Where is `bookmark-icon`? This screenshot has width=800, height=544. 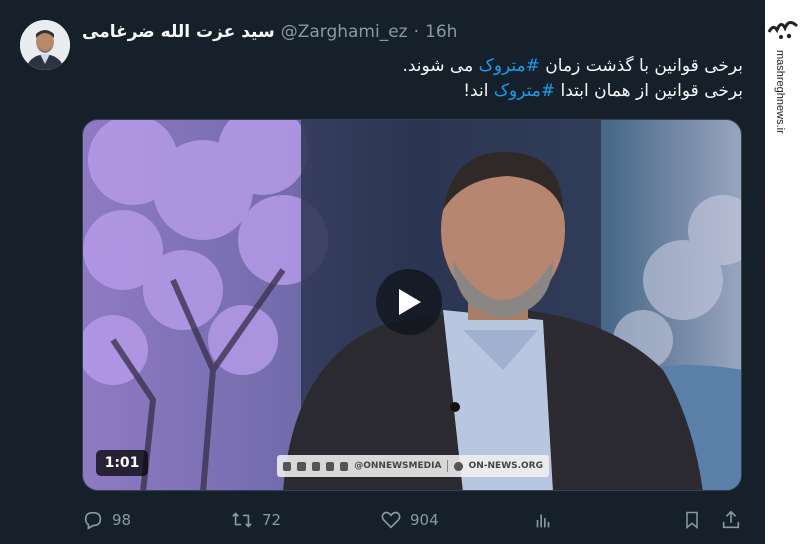 bookmark-icon is located at coordinates (692, 520).